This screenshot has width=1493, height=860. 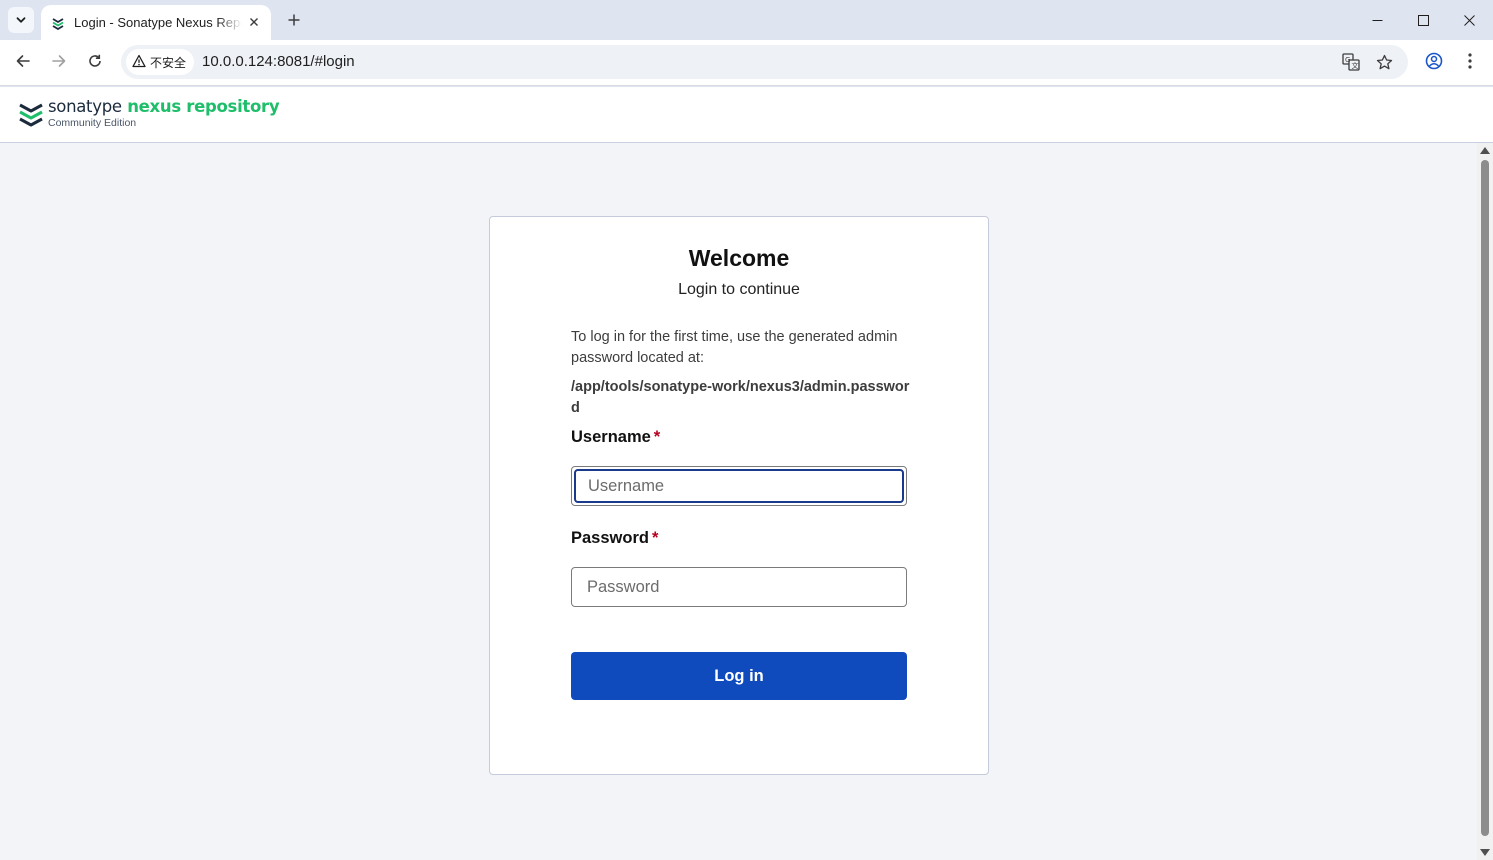 I want to click on security-indicator: 不安全, so click(x=160, y=62).